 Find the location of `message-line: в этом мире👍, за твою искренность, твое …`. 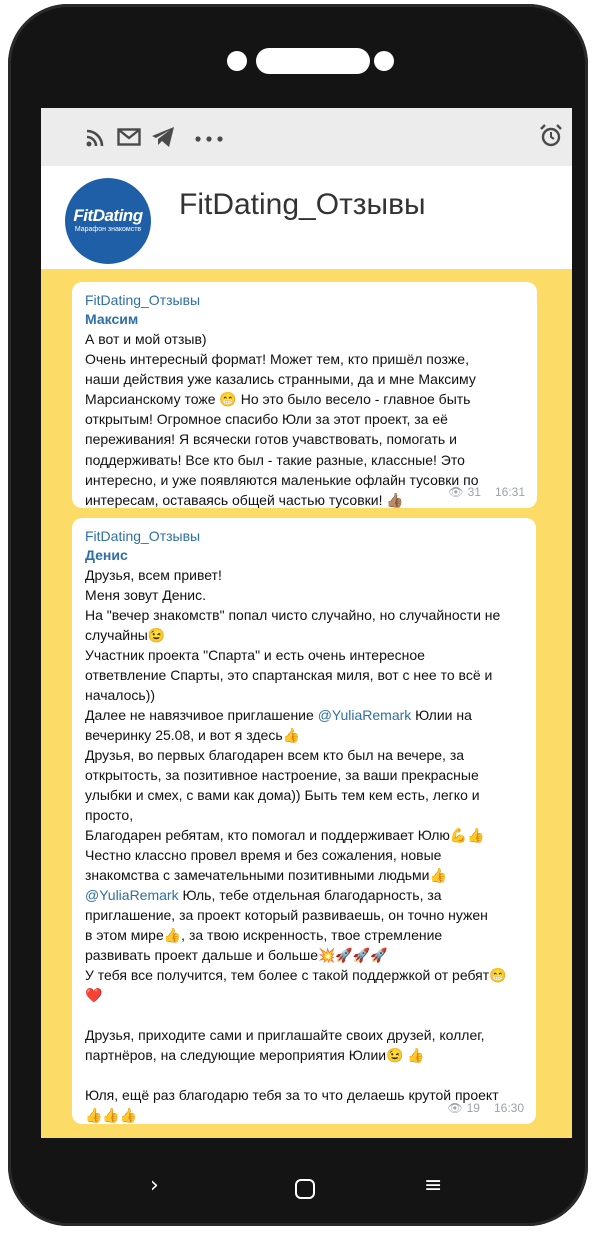

message-line: в этом мире👍, за твою искренность, твое … is located at coordinates (264, 935).